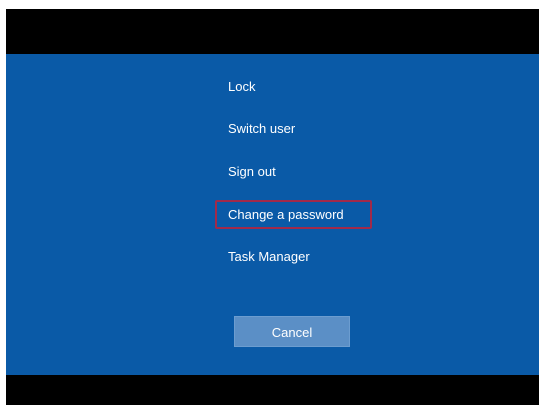  Describe the element at coordinates (272, 31) in the screenshot. I see `top-letterbox-bar` at that location.